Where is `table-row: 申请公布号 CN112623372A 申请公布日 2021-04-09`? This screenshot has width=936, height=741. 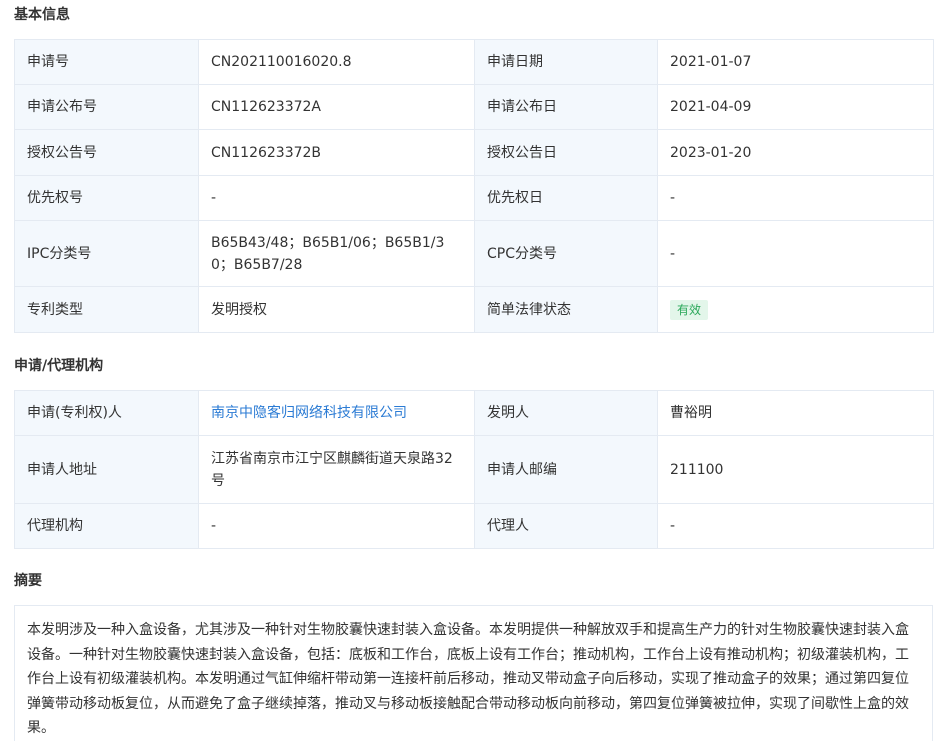 table-row: 申请公布号 CN112623372A 申请公布日 2021-04-09 is located at coordinates (474, 107).